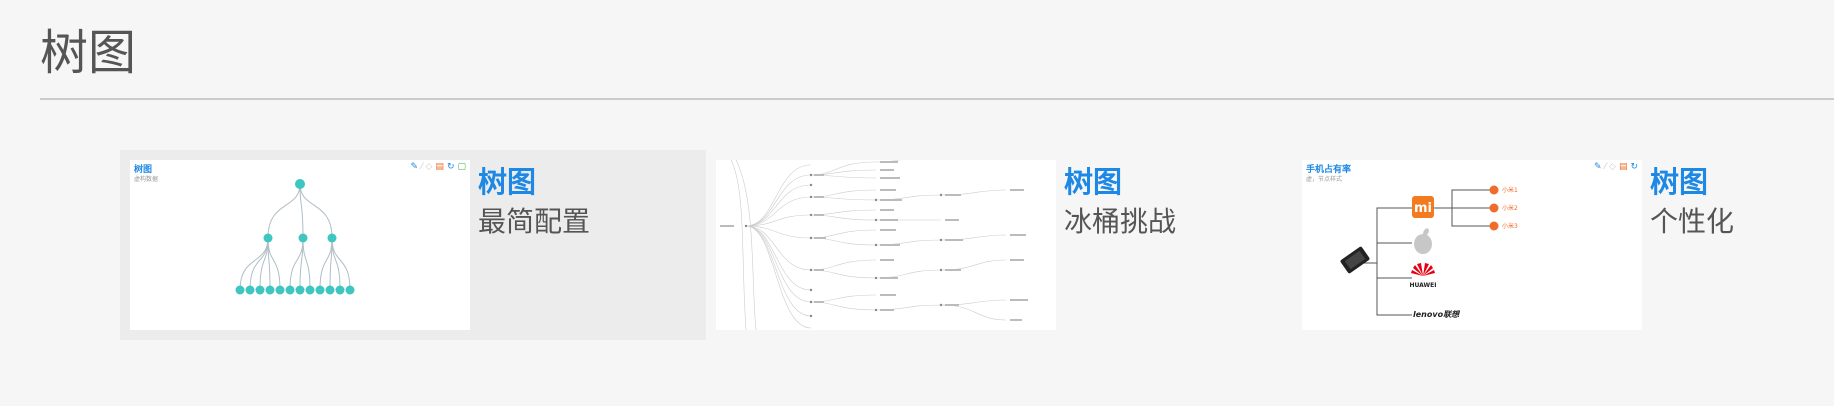 The height and width of the screenshot is (406, 1834). What do you see at coordinates (88, 53) in the screenshot?
I see `page-title: 树图` at bounding box center [88, 53].